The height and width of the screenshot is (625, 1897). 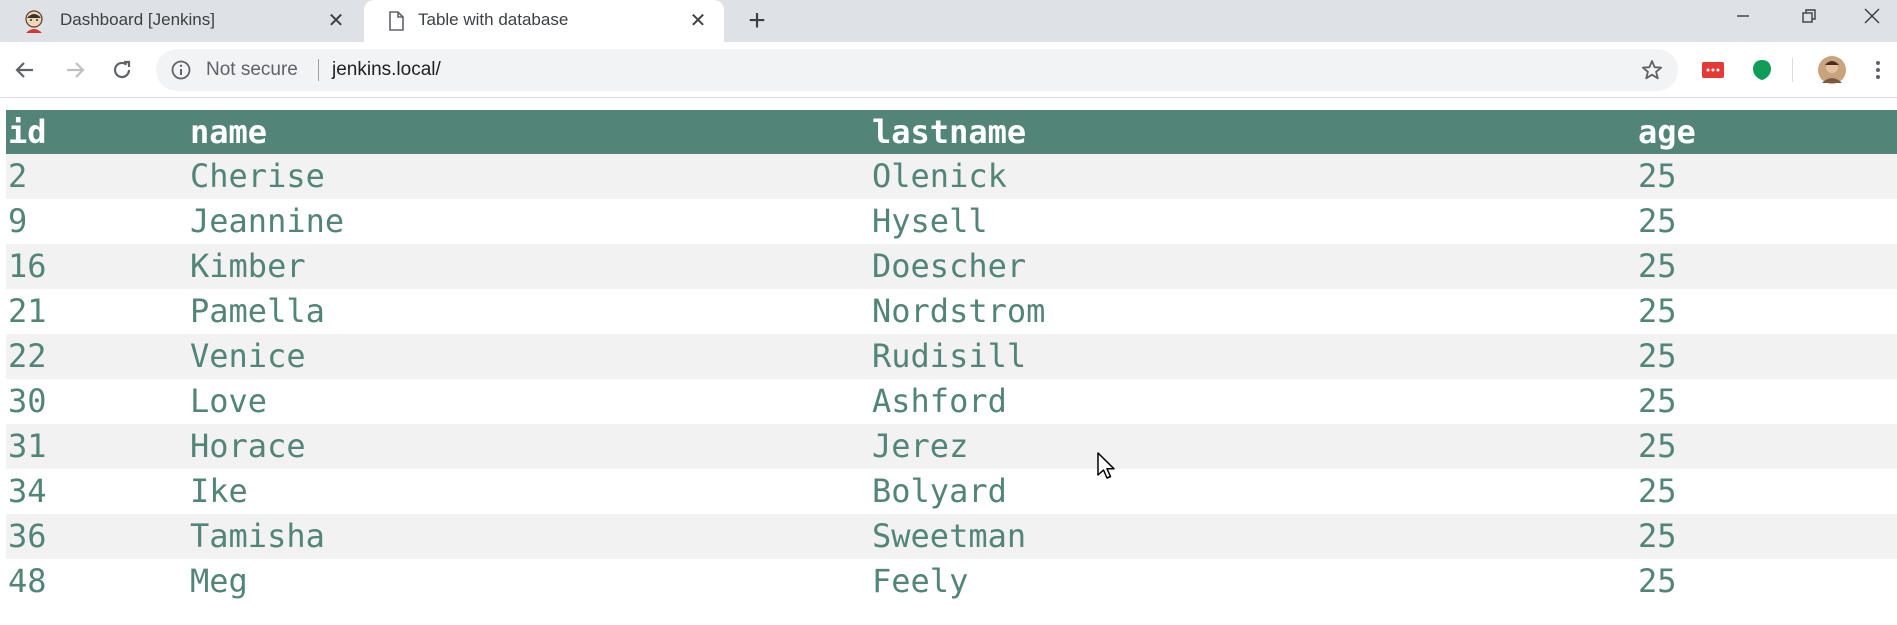 I want to click on column-header-name: name, so click(x=529, y=132).